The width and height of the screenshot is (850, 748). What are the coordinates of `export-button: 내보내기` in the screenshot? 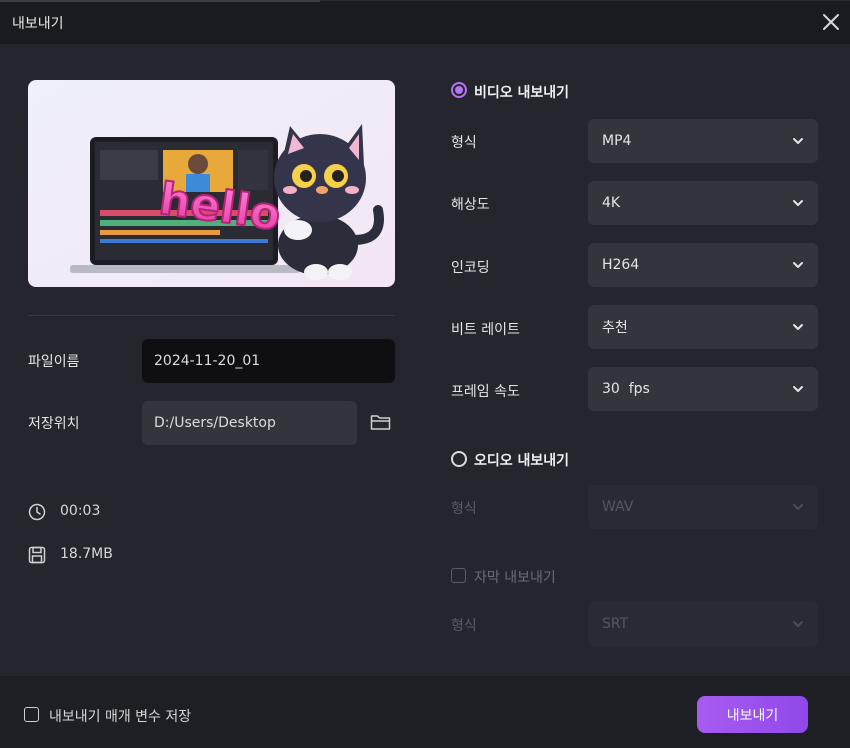 It's located at (752, 714).